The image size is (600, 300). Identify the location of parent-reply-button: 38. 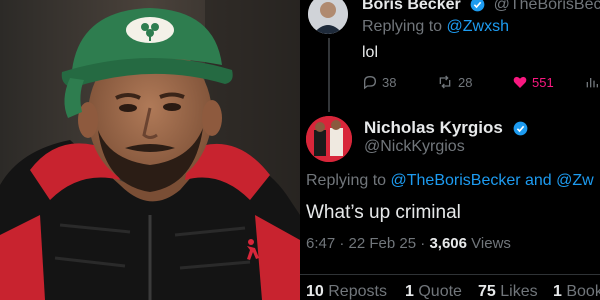
(379, 82).